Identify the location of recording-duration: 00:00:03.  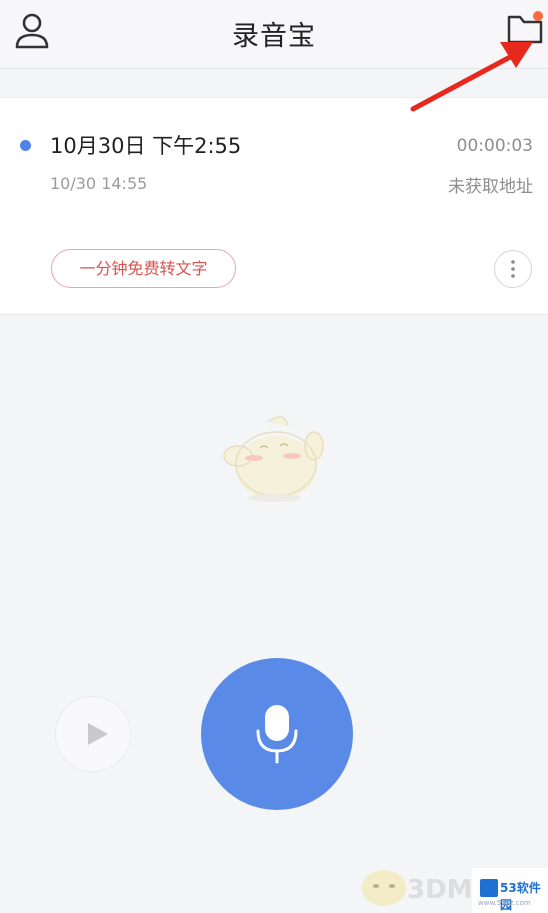
(494, 146).